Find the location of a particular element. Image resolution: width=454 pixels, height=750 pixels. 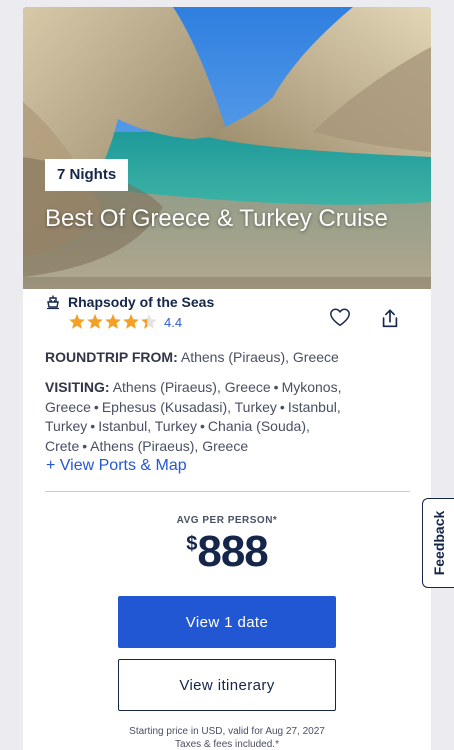

roundtrip-port: Athens (Piraeus), Greece is located at coordinates (259, 357).